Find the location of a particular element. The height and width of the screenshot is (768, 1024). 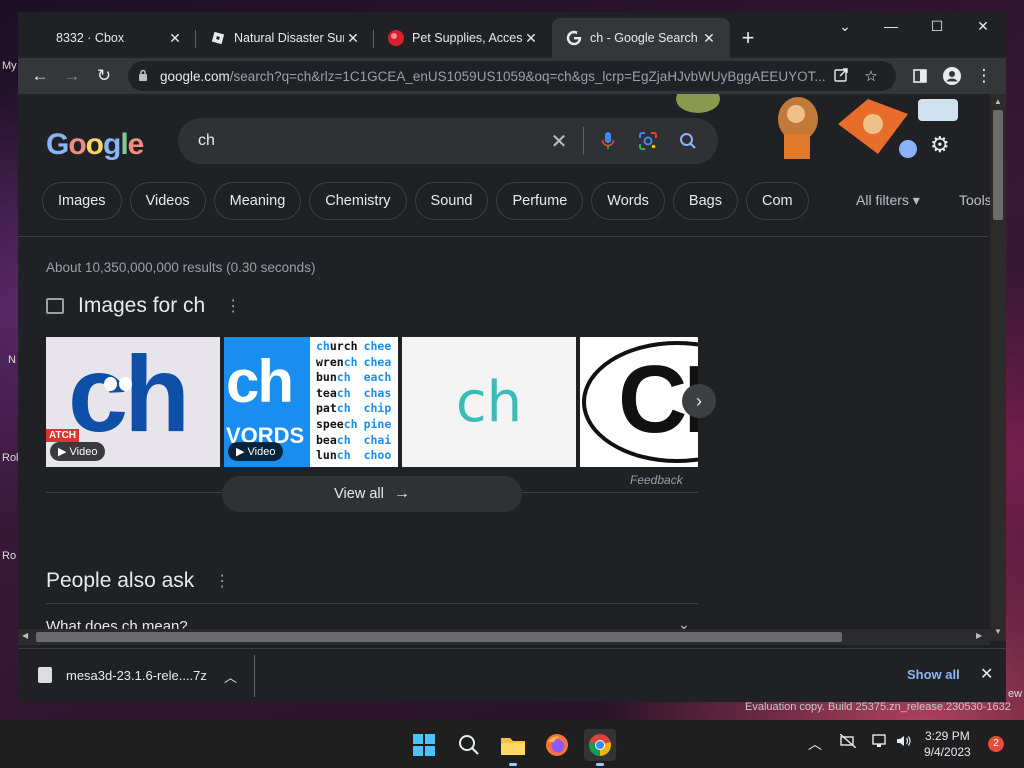

desktop-icon-label: N is located at coordinates (12, 360).